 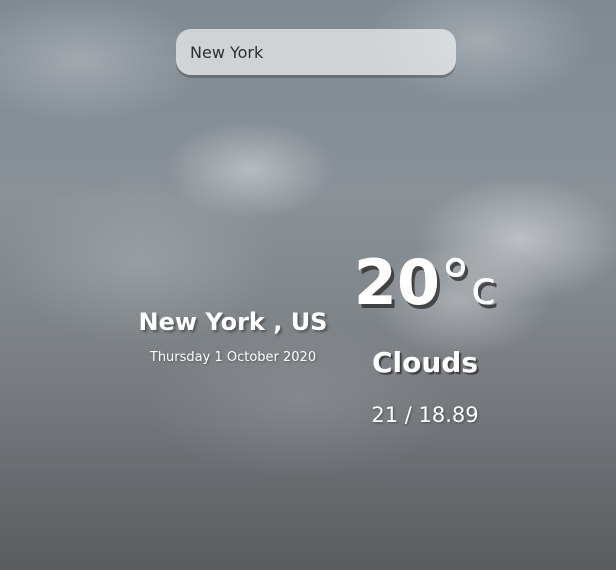 I want to click on city-name: New York , US, so click(x=233, y=322).